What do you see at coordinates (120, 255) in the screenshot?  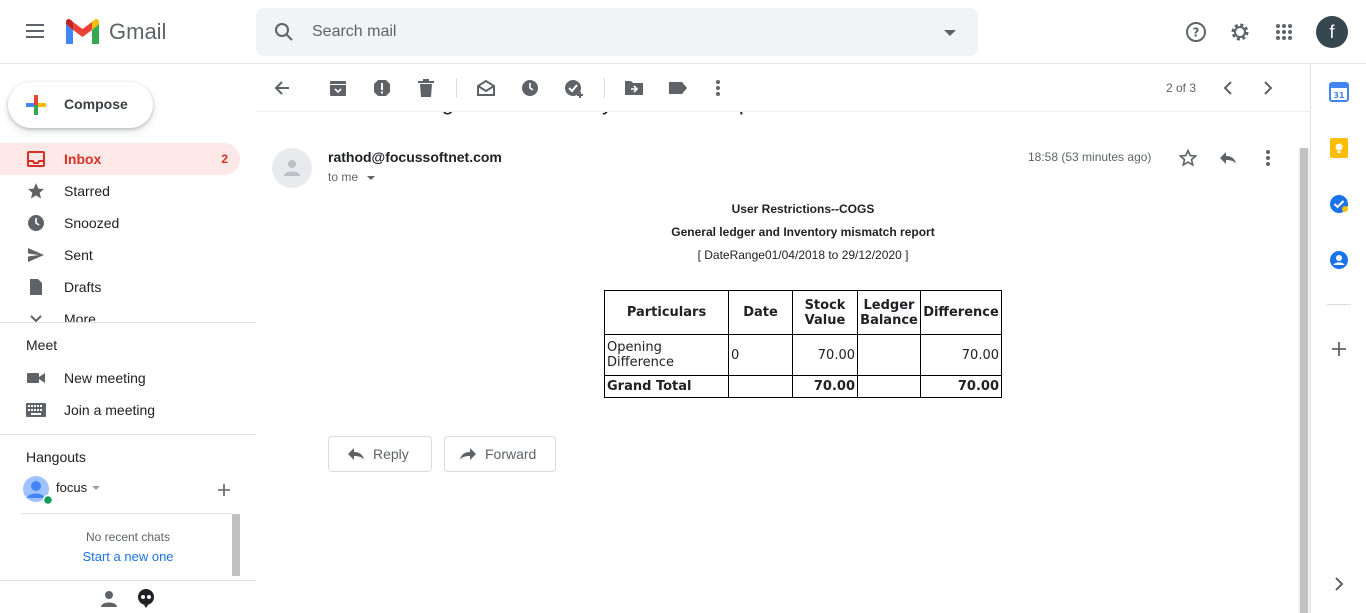 I see `sidebar-item-sent: Sent` at bounding box center [120, 255].